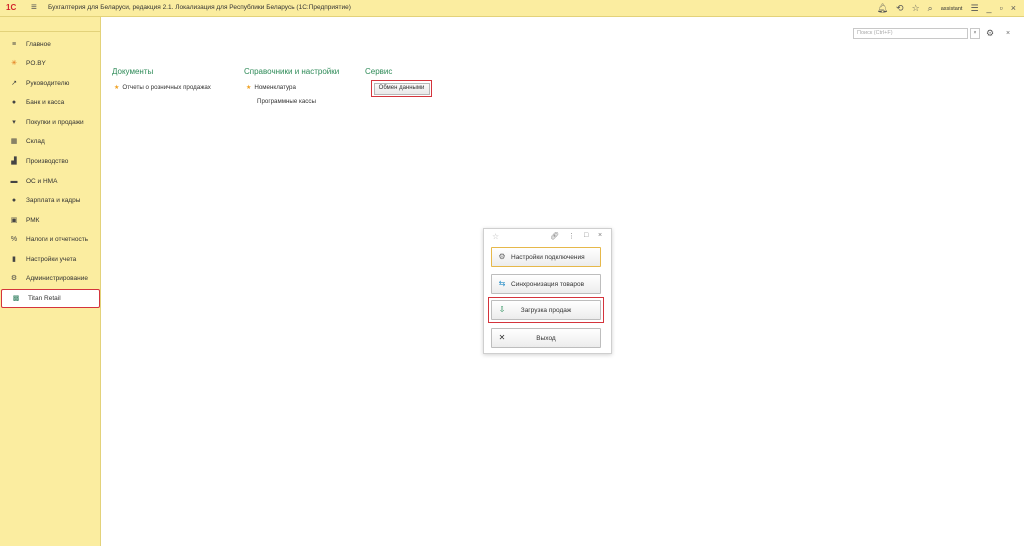 Image resolution: width=1024 pixels, height=546 pixels. Describe the element at coordinates (53, 200) in the screenshot. I see `sidebar-item-label: Зарплата и кадры` at that location.